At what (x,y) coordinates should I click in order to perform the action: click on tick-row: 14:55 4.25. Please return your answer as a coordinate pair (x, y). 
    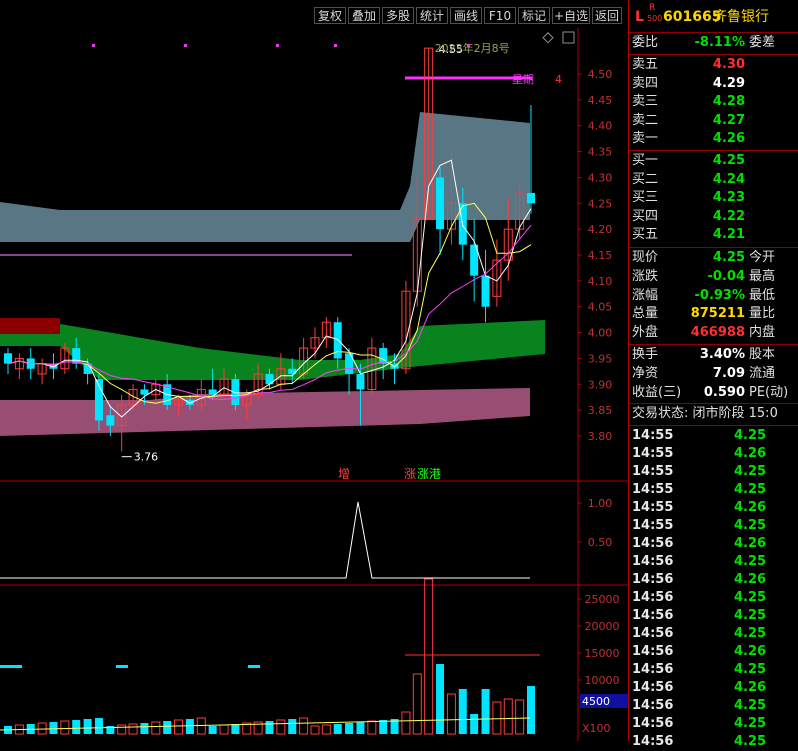
    Looking at the image, I should click on (713, 436).